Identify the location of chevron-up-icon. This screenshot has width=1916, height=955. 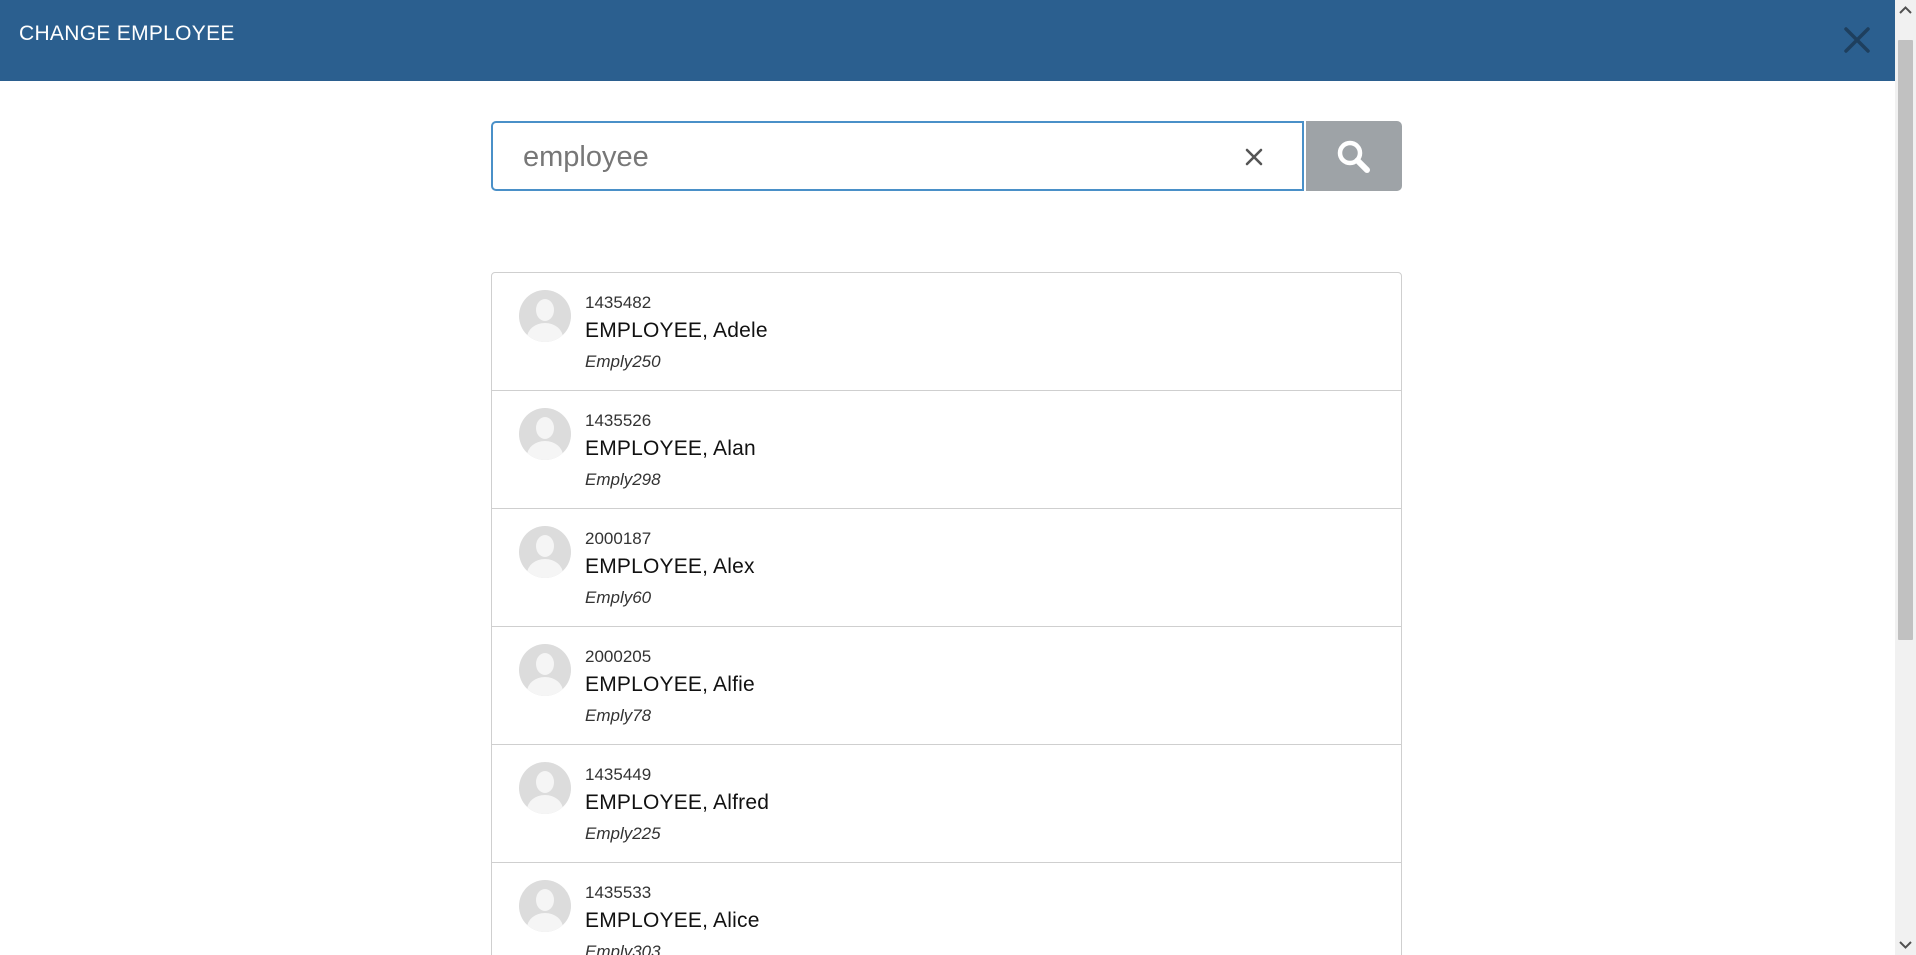
(1905, 10).